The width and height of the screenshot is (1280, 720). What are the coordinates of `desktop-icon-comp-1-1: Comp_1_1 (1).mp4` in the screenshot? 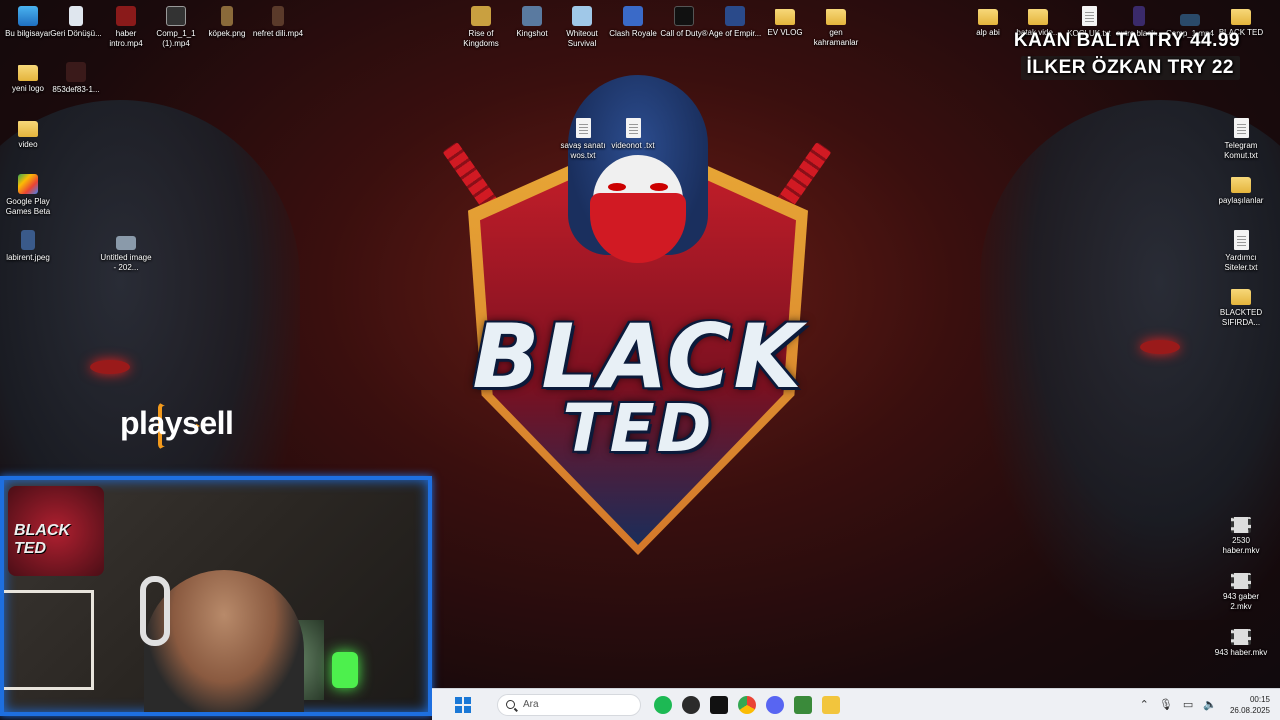 It's located at (176, 27).